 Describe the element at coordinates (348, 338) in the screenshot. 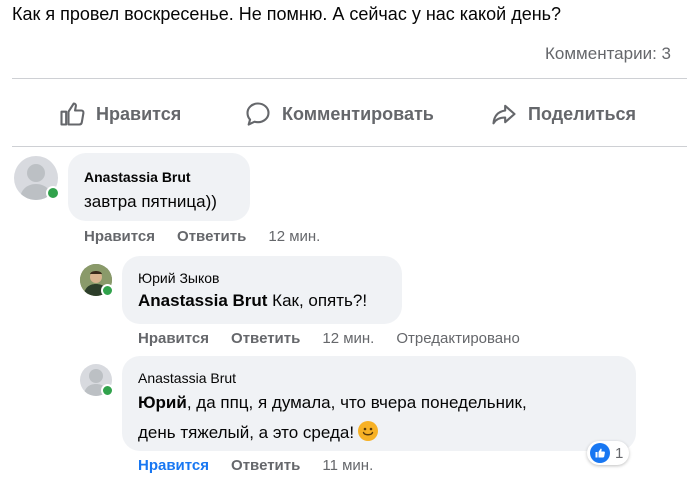

I see `comment-2-time: 12 мин.` at that location.